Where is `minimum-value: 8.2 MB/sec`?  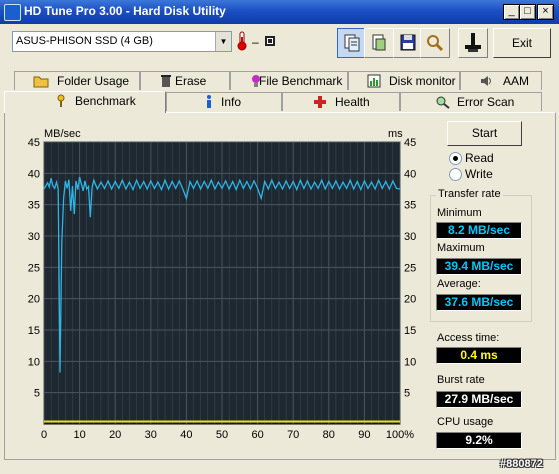
minimum-value: 8.2 MB/sec is located at coordinates (479, 230).